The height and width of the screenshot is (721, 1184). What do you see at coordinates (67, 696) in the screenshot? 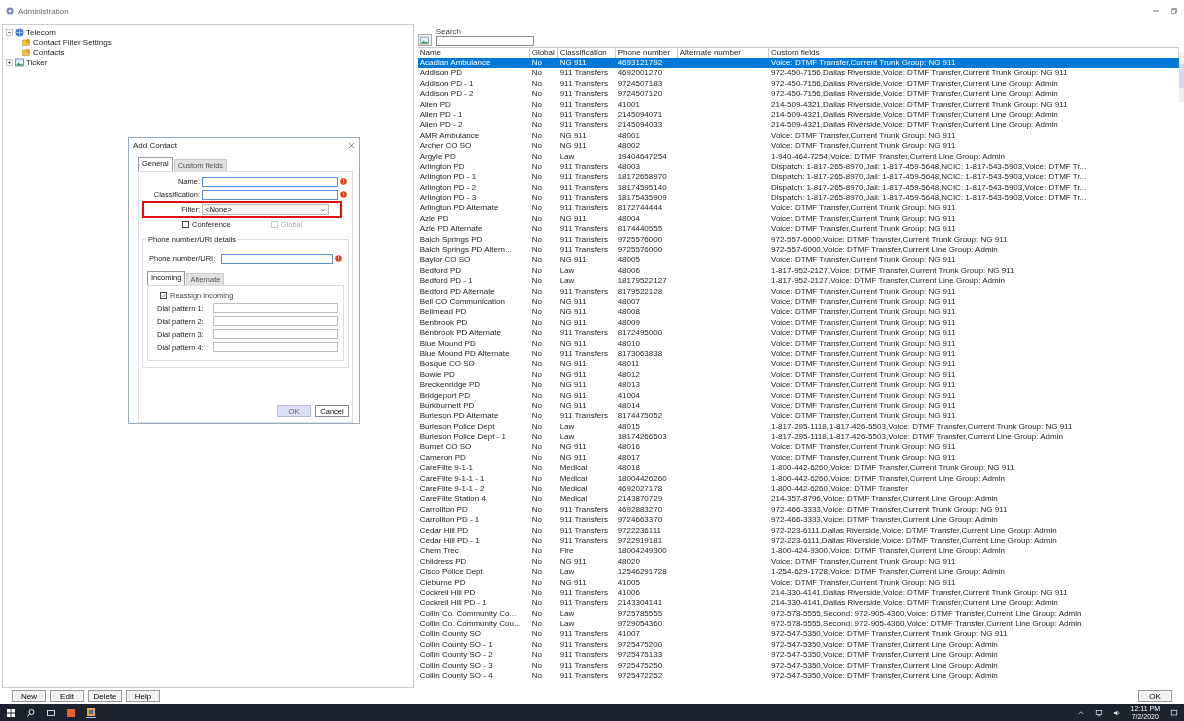
I see `action-button: Edit` at bounding box center [67, 696].